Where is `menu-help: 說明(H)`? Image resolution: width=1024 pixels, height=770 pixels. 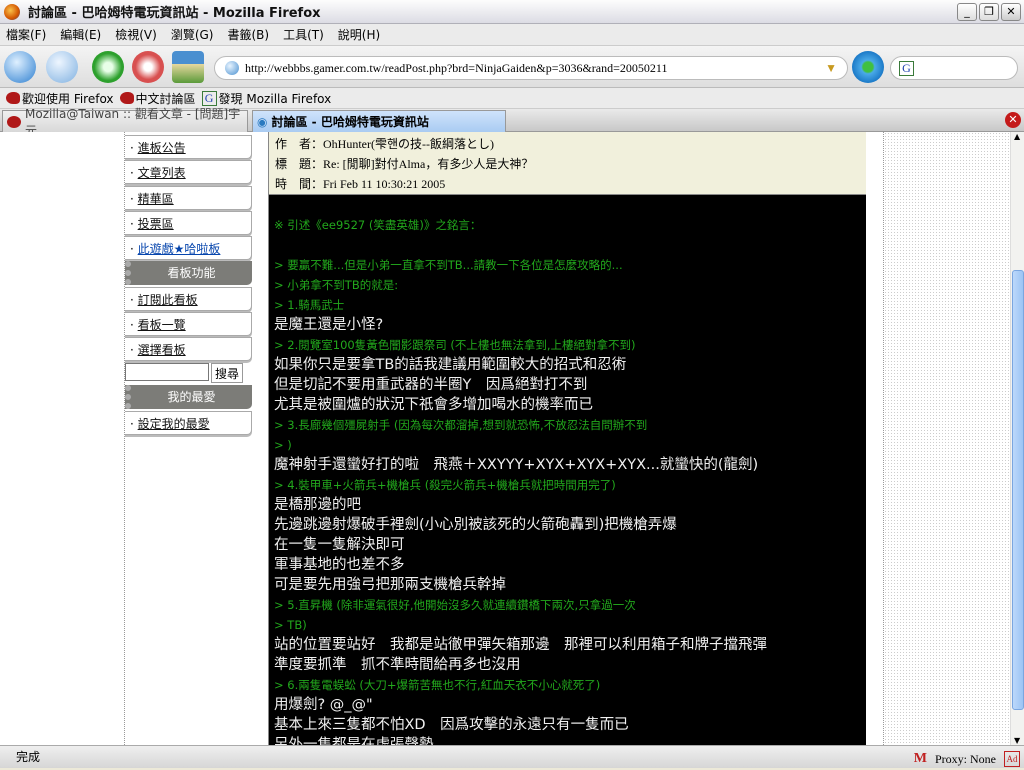 menu-help: 說明(H) is located at coordinates (359, 34).